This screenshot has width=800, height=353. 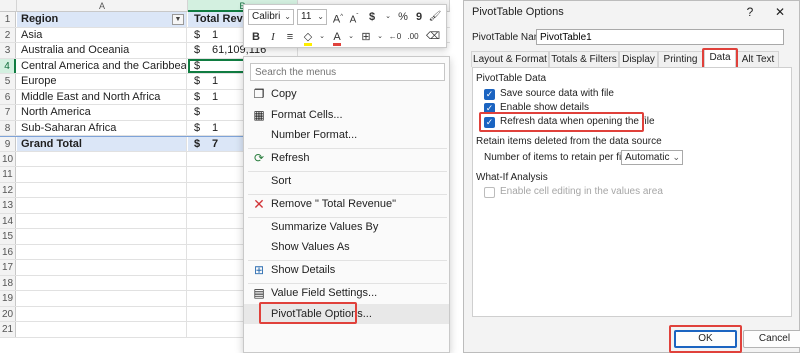 What do you see at coordinates (433, 37) in the screenshot?
I see `clear-format-icon: ⌫` at bounding box center [433, 37].